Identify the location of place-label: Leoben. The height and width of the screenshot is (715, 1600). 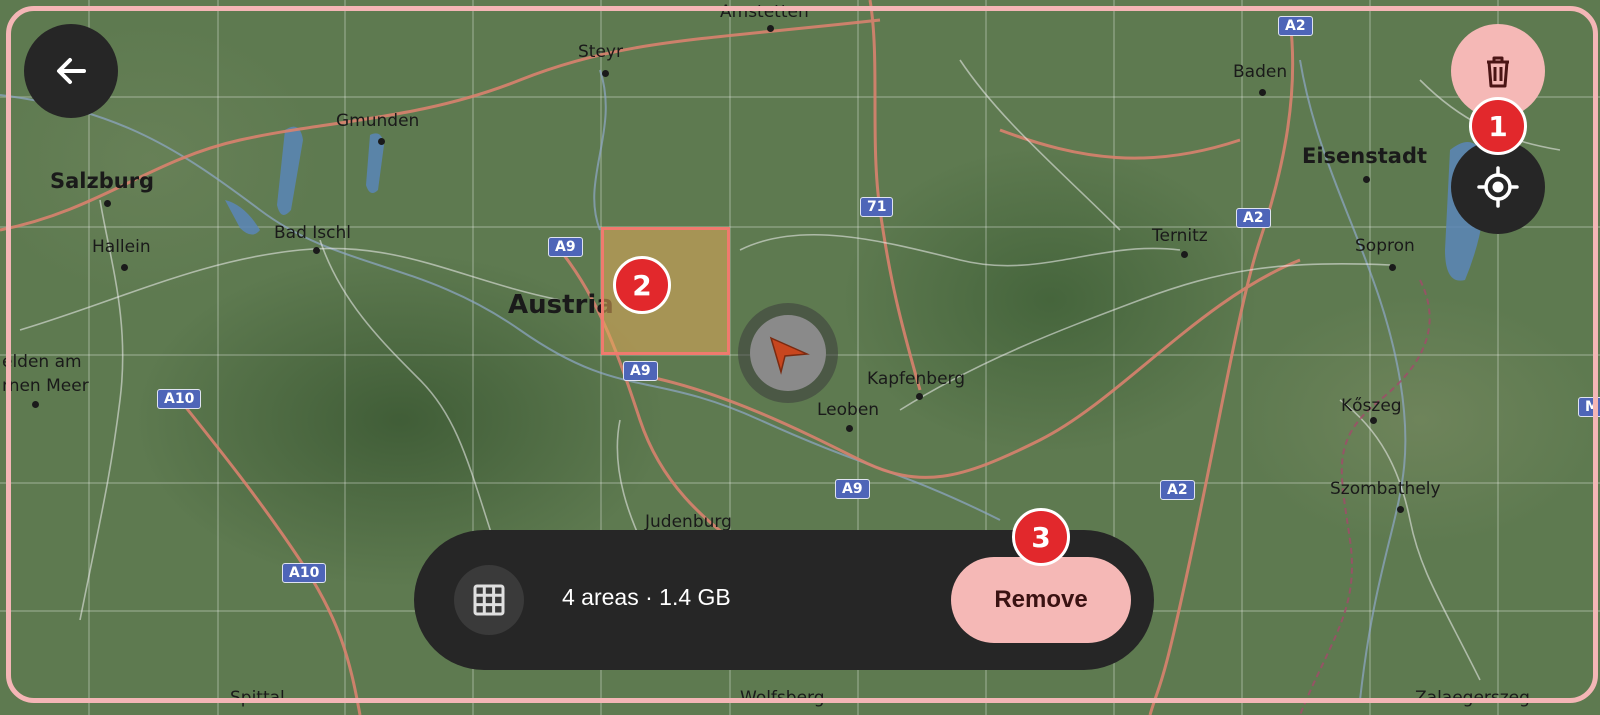
(848, 410).